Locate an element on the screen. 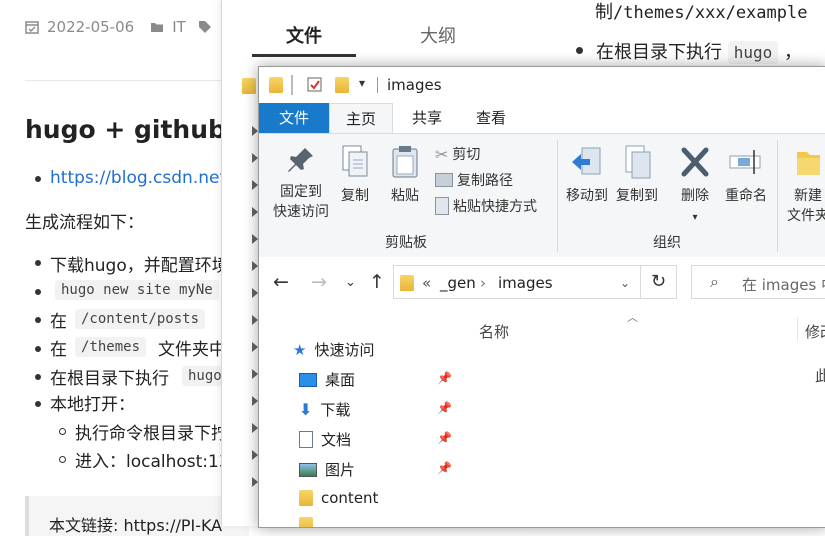 The image size is (825, 536). calendar-icon is located at coordinates (32, 27).